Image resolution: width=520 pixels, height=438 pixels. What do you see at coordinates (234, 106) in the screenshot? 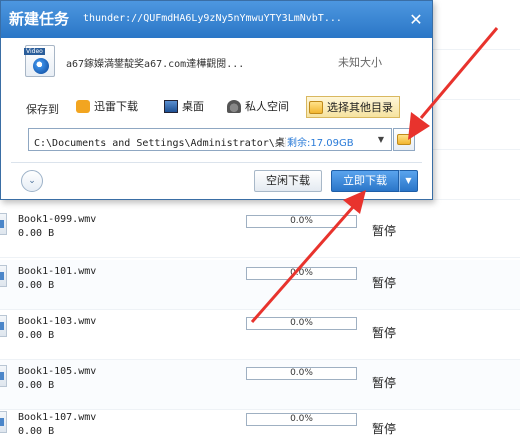
I see `private-space-icon` at bounding box center [234, 106].